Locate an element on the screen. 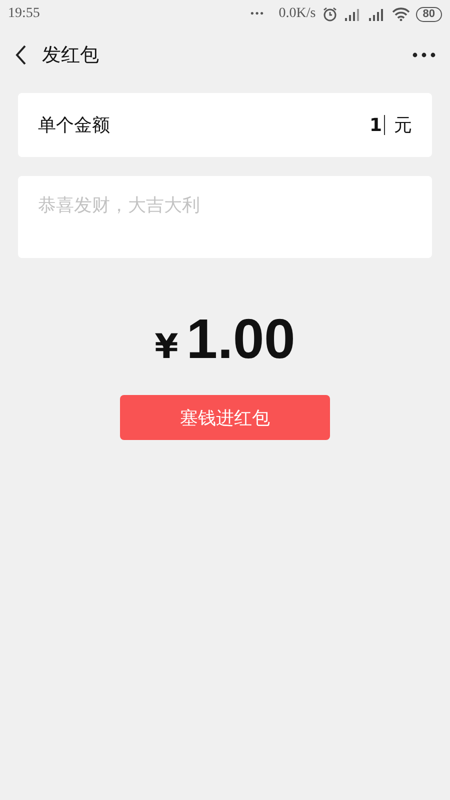 The height and width of the screenshot is (800, 450). wifi-icon is located at coordinates (401, 14).